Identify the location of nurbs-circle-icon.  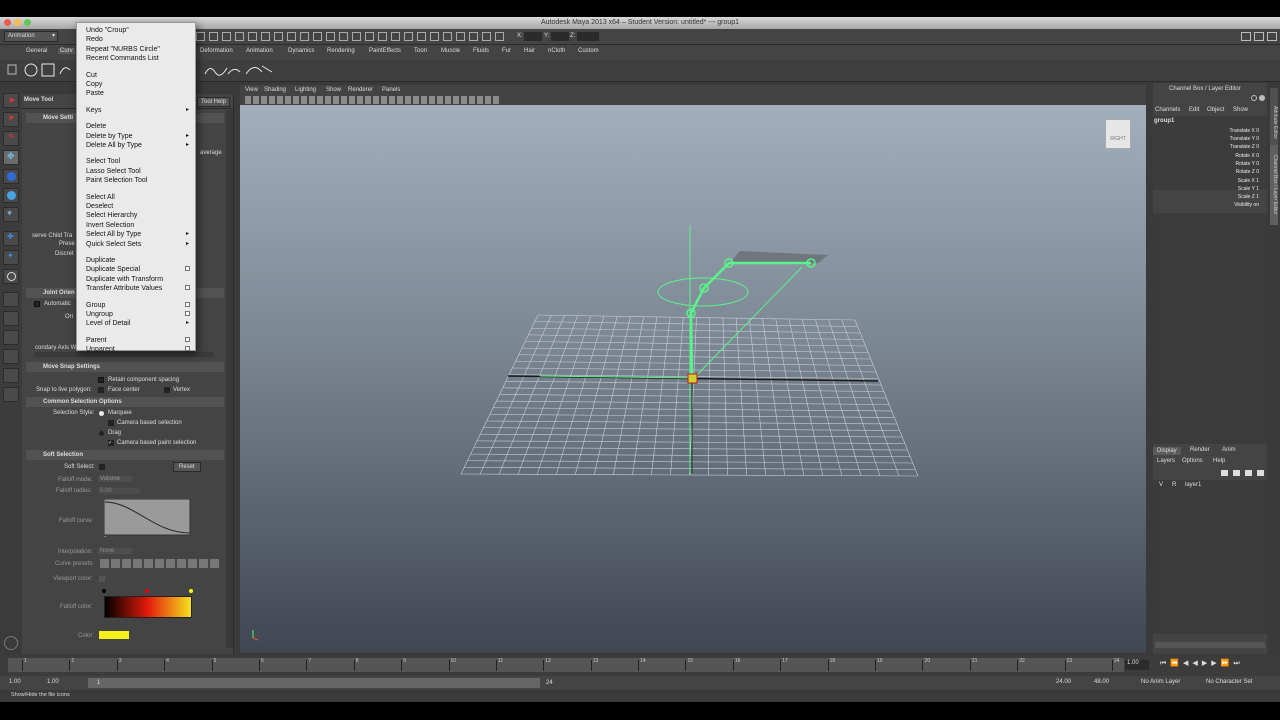
(31, 70).